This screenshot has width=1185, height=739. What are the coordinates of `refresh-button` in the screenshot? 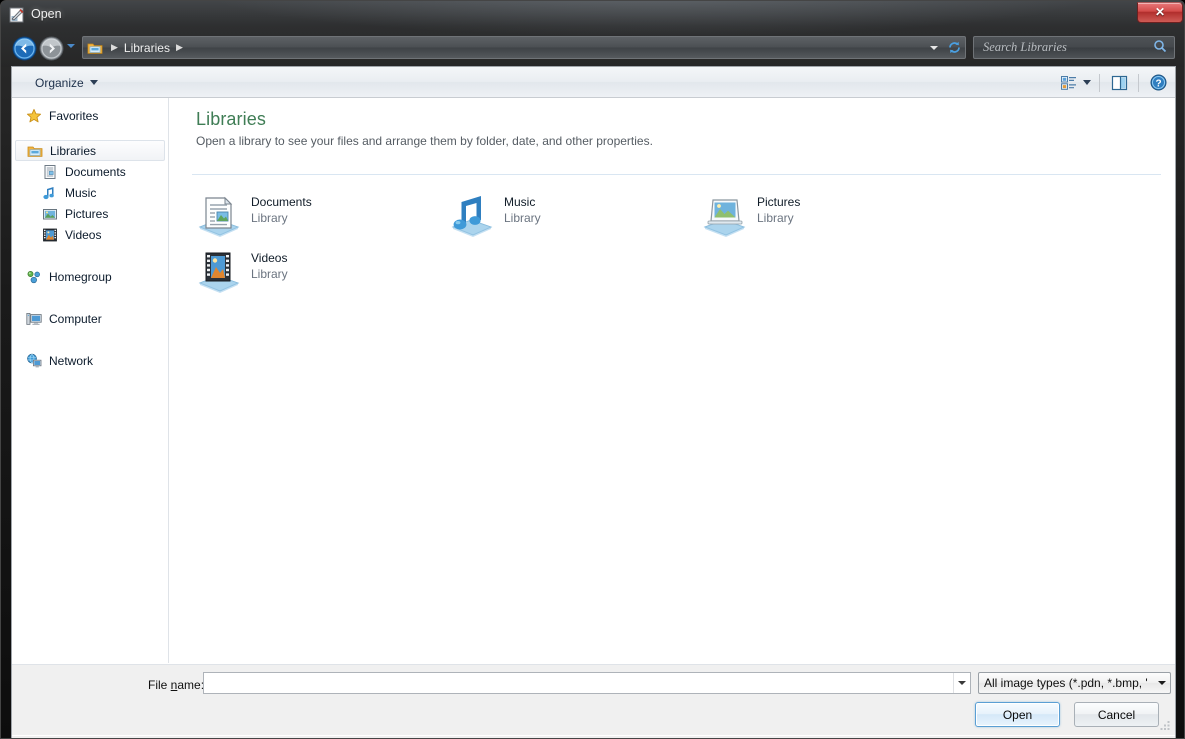 It's located at (954, 47).